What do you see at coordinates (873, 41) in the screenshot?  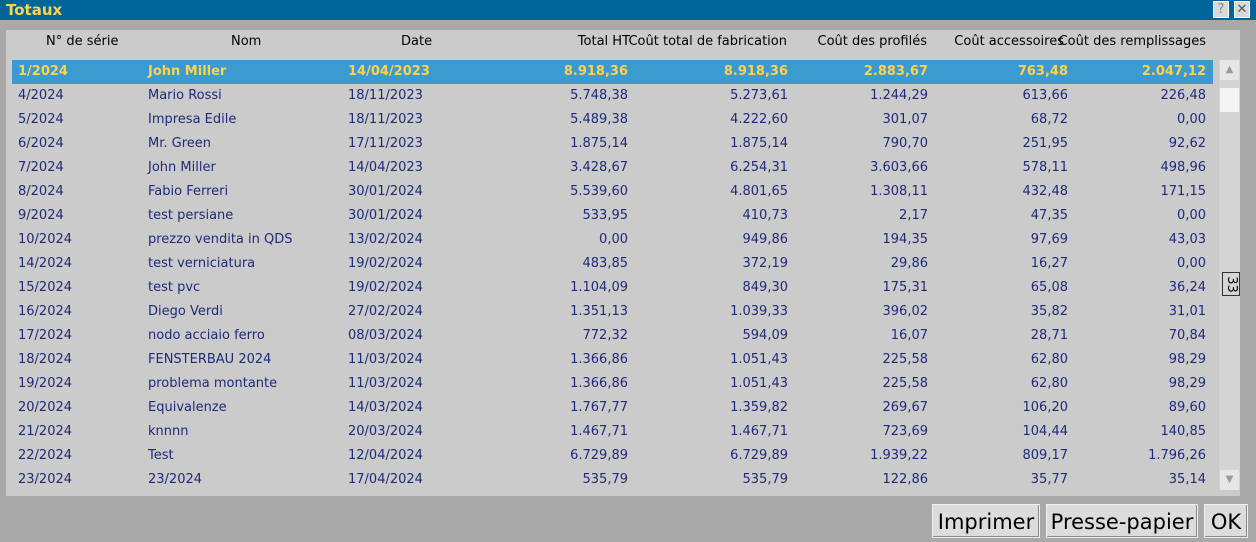 I see `col-header-cout-prof: Coût des profilés` at bounding box center [873, 41].